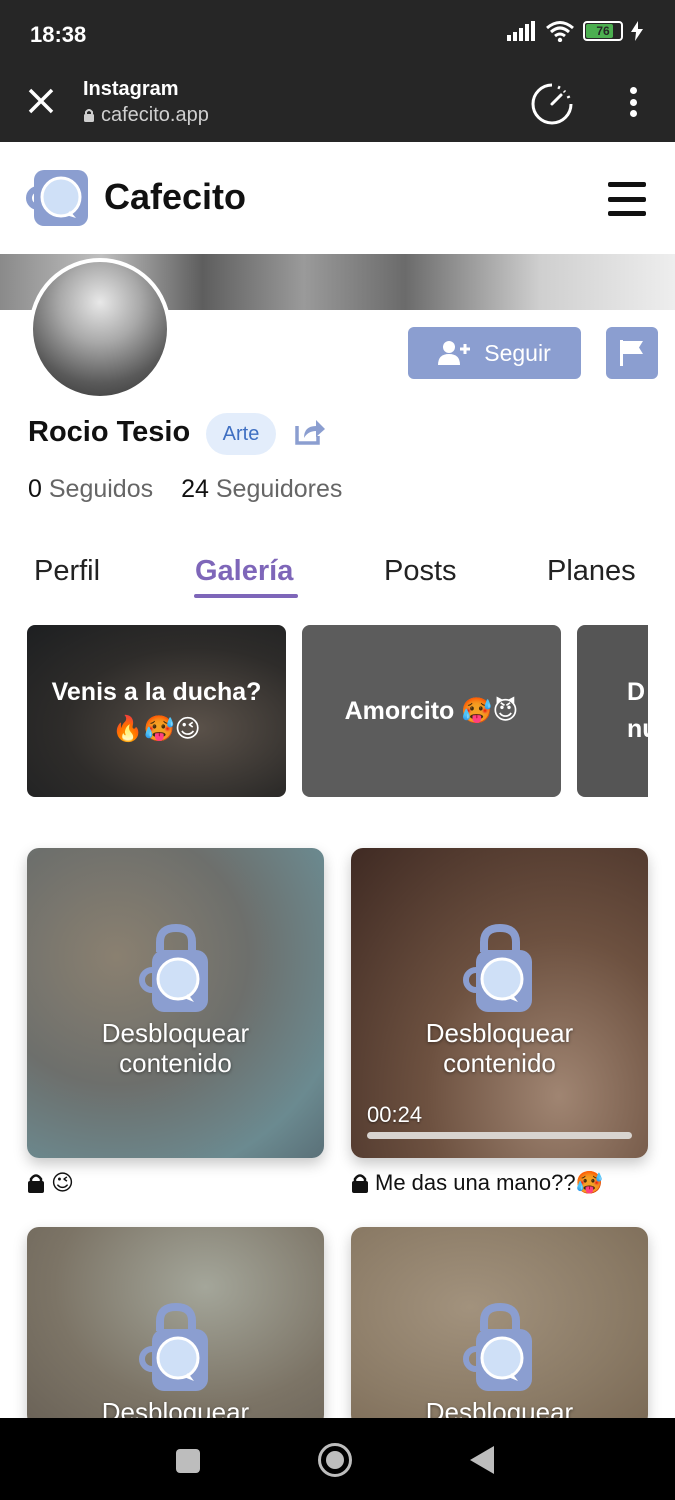  What do you see at coordinates (521, 31) in the screenshot?
I see `signal-icon` at bounding box center [521, 31].